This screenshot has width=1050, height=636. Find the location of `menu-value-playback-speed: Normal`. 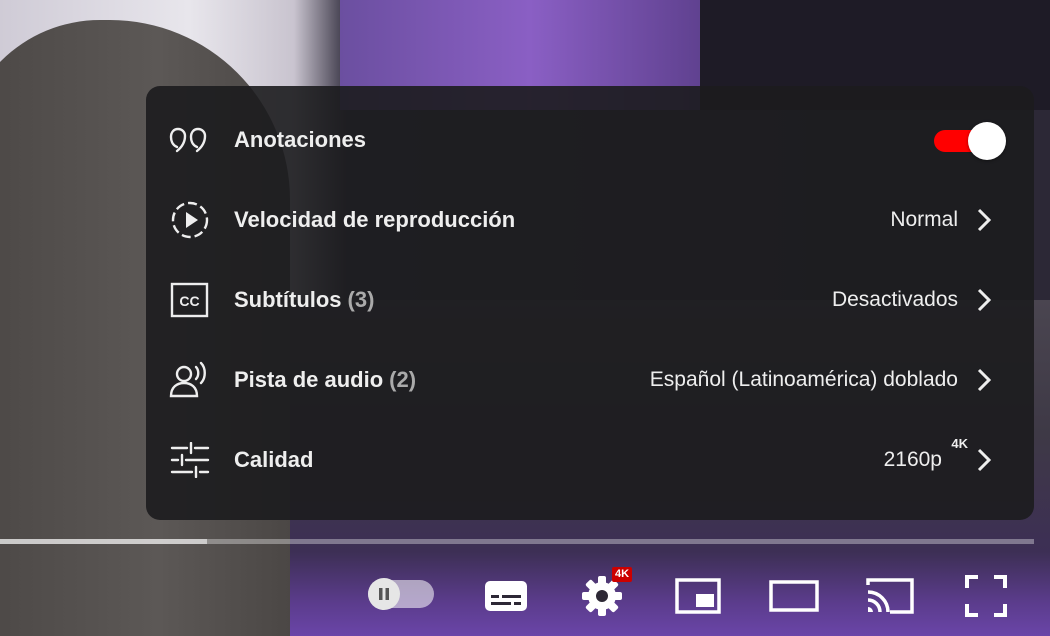

menu-value-playback-speed: Normal is located at coordinates (924, 219).